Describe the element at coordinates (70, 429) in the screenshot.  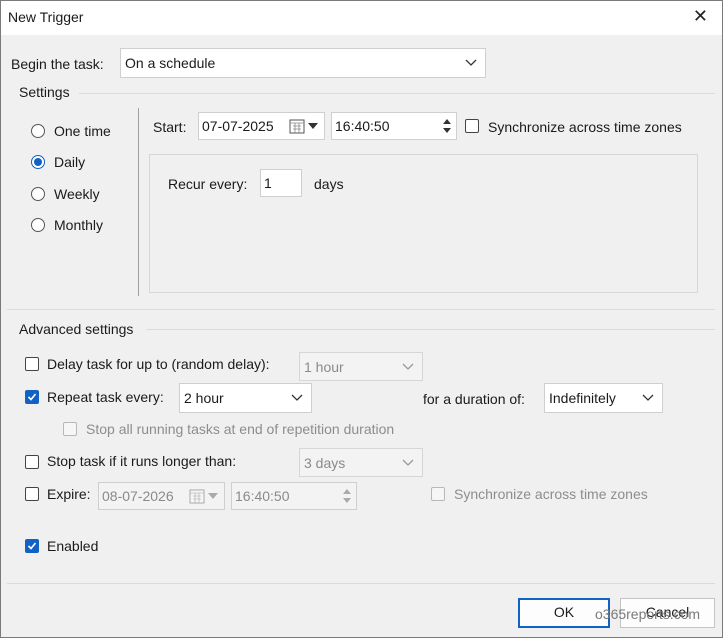
I see `stop-all-checkbox` at that location.